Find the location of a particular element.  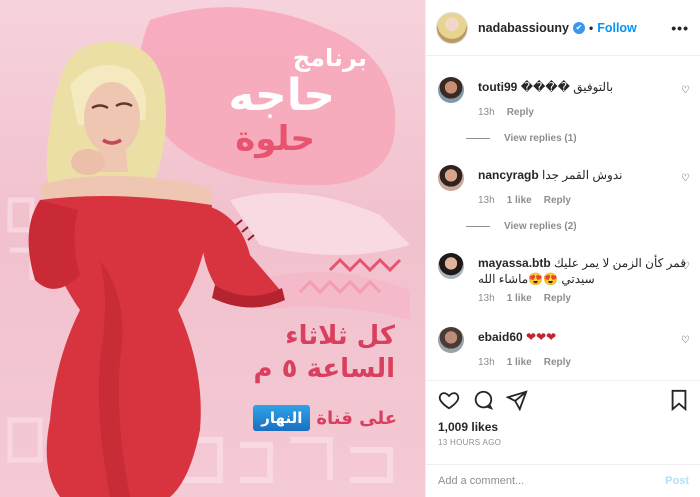

post-header: nadabassiouny ✔ • Follow ••• is located at coordinates (563, 28).